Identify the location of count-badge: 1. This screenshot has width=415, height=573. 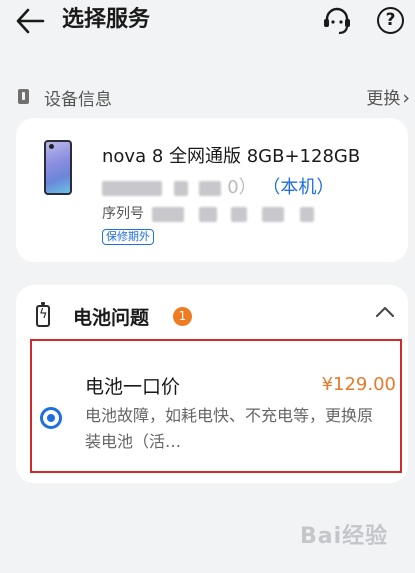
(182, 316).